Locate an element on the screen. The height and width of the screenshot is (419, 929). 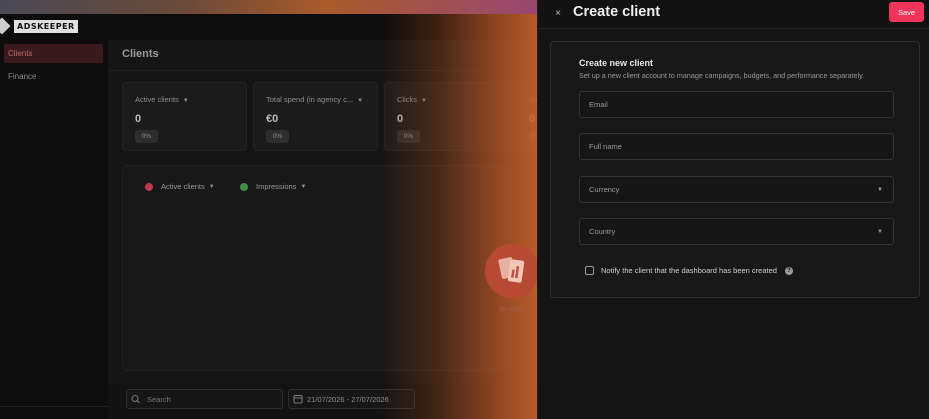
sidebar: Clients Finance is located at coordinates (54, 229).